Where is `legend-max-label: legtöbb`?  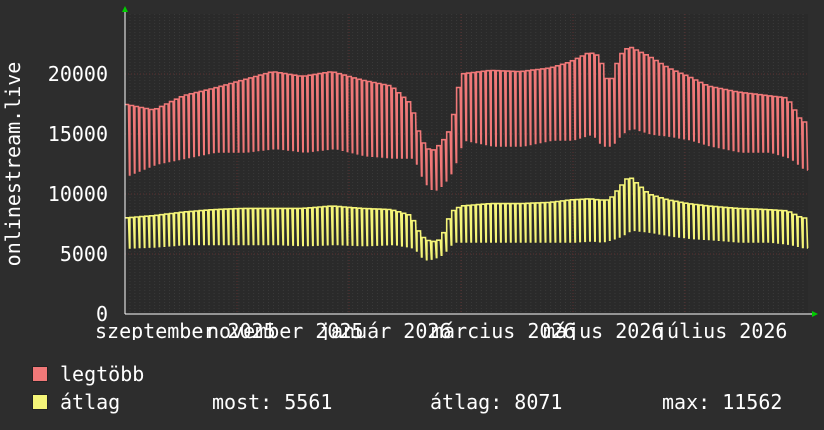
legend-max-label: legtöbb is located at coordinates (102, 374).